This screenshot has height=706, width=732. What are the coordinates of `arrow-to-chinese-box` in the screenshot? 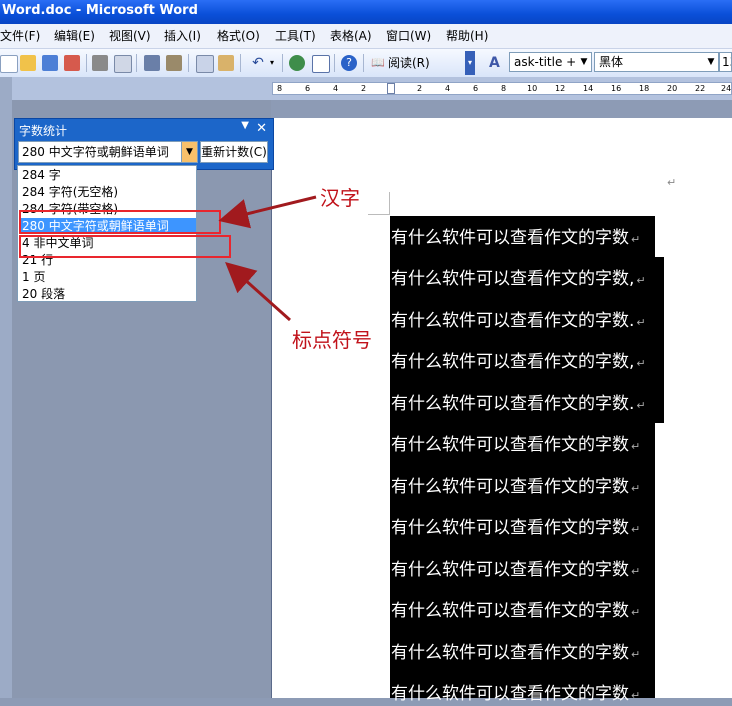 It's located at (267, 212).